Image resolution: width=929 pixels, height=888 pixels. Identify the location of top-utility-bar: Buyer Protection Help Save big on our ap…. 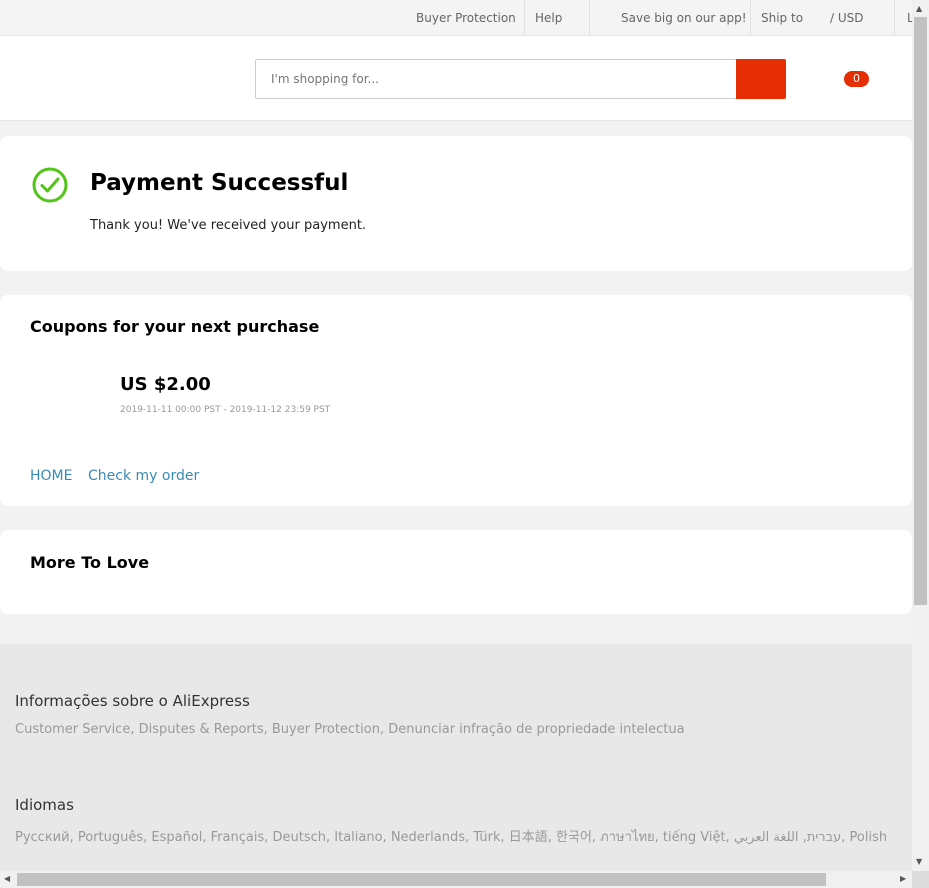
(457, 18).